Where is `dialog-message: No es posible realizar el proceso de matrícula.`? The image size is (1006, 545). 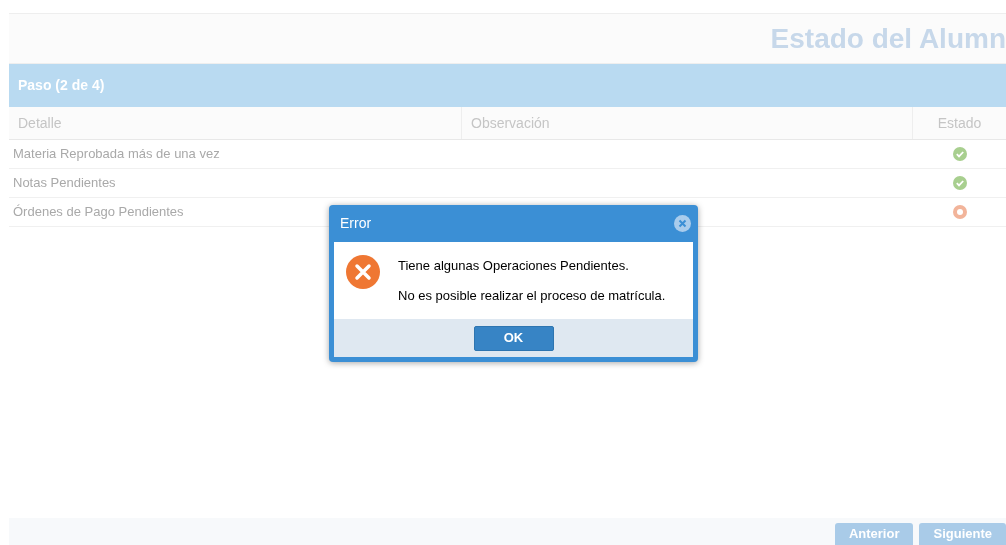 dialog-message: No es posible realizar el proceso de matrícula. is located at coordinates (532, 295).